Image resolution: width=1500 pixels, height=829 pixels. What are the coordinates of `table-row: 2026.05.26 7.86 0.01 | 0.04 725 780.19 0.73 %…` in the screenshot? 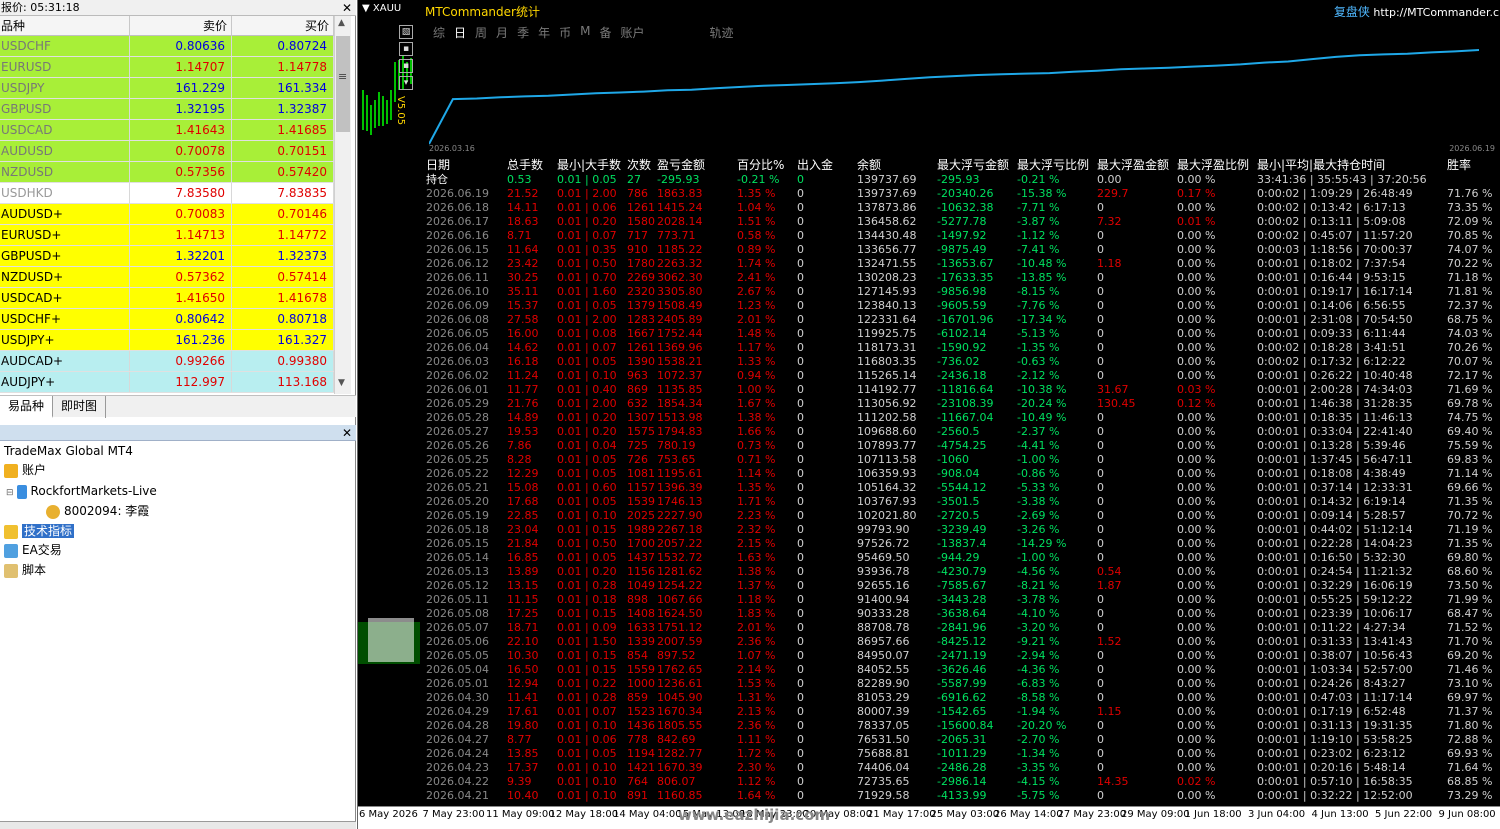 It's located at (962, 446).